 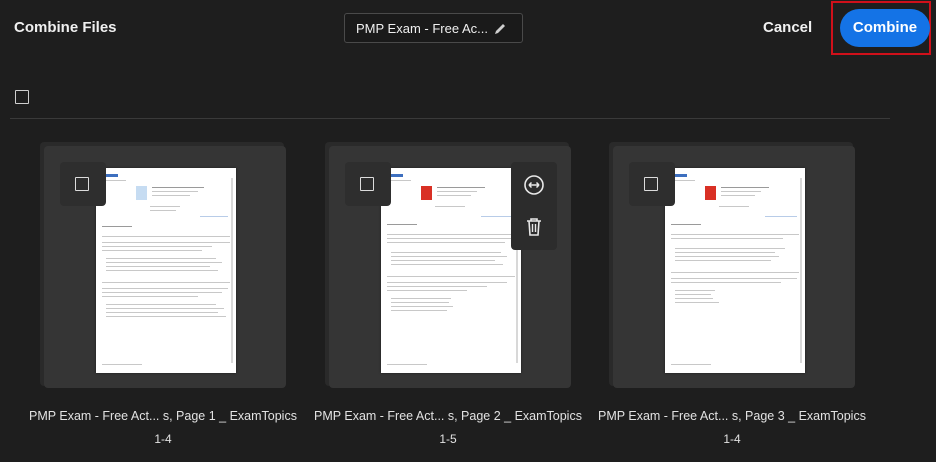 I want to click on divider, so click(x=450, y=118).